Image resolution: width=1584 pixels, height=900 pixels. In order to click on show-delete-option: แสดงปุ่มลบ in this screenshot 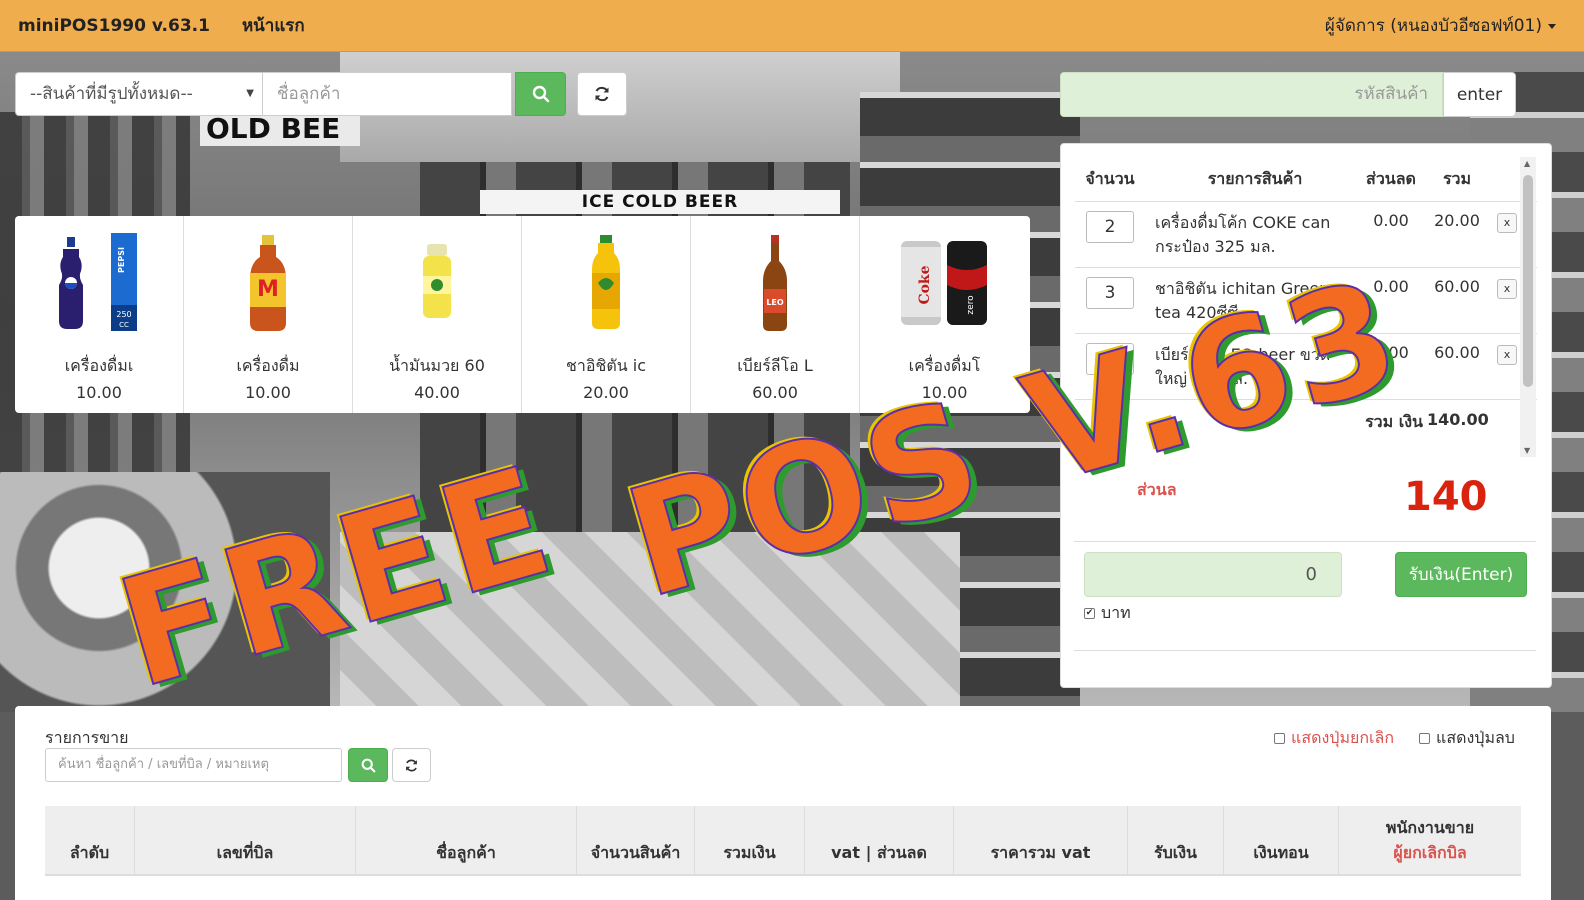, I will do `click(1467, 738)`.